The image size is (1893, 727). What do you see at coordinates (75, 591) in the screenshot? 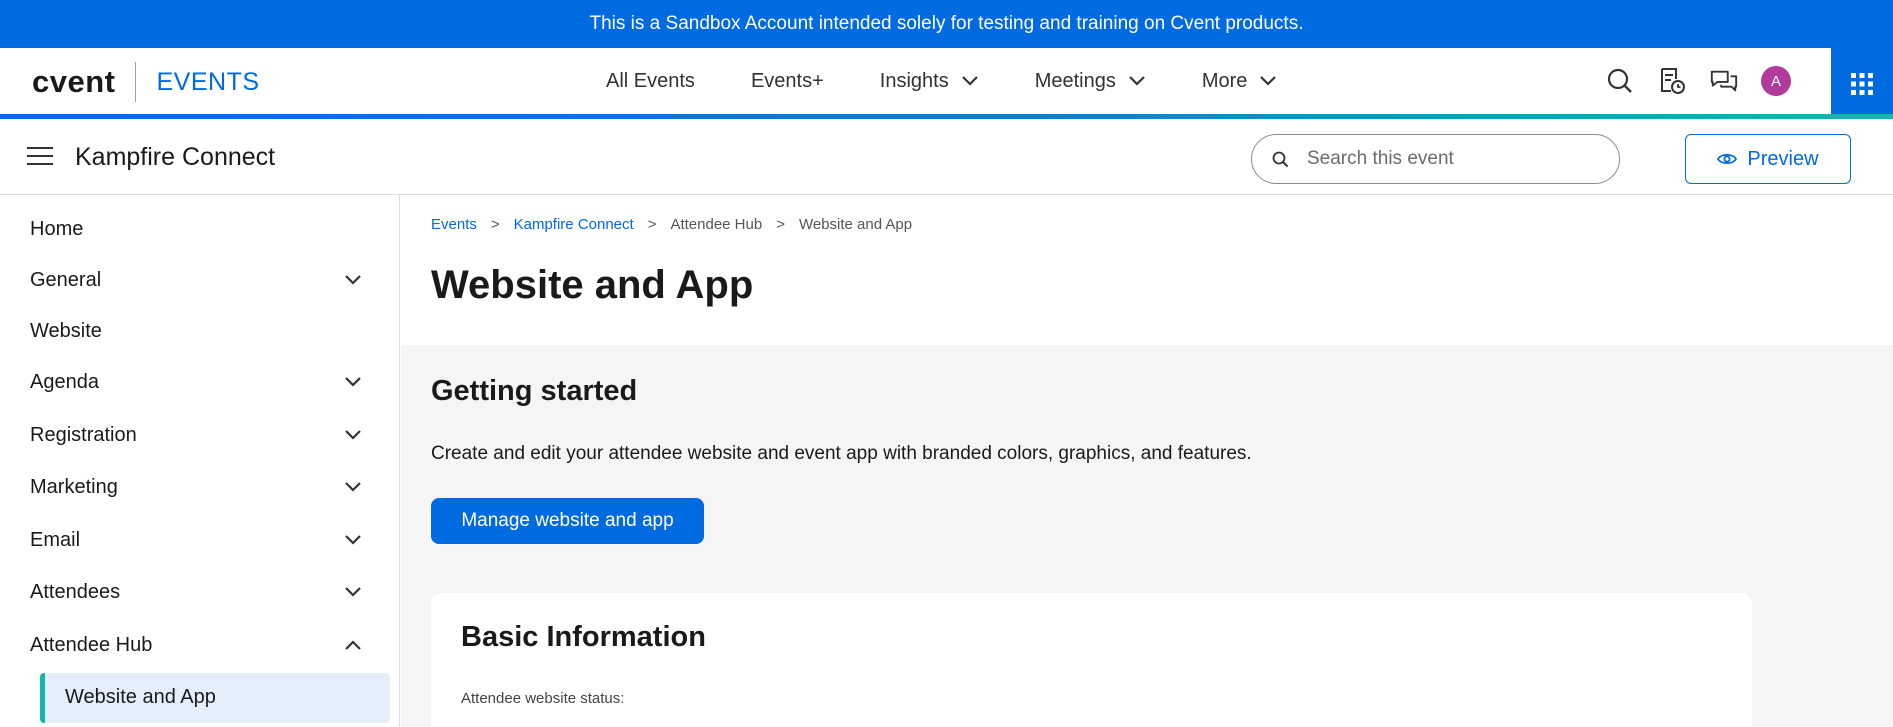
I see `sidebar-item-label: Attendees` at bounding box center [75, 591].